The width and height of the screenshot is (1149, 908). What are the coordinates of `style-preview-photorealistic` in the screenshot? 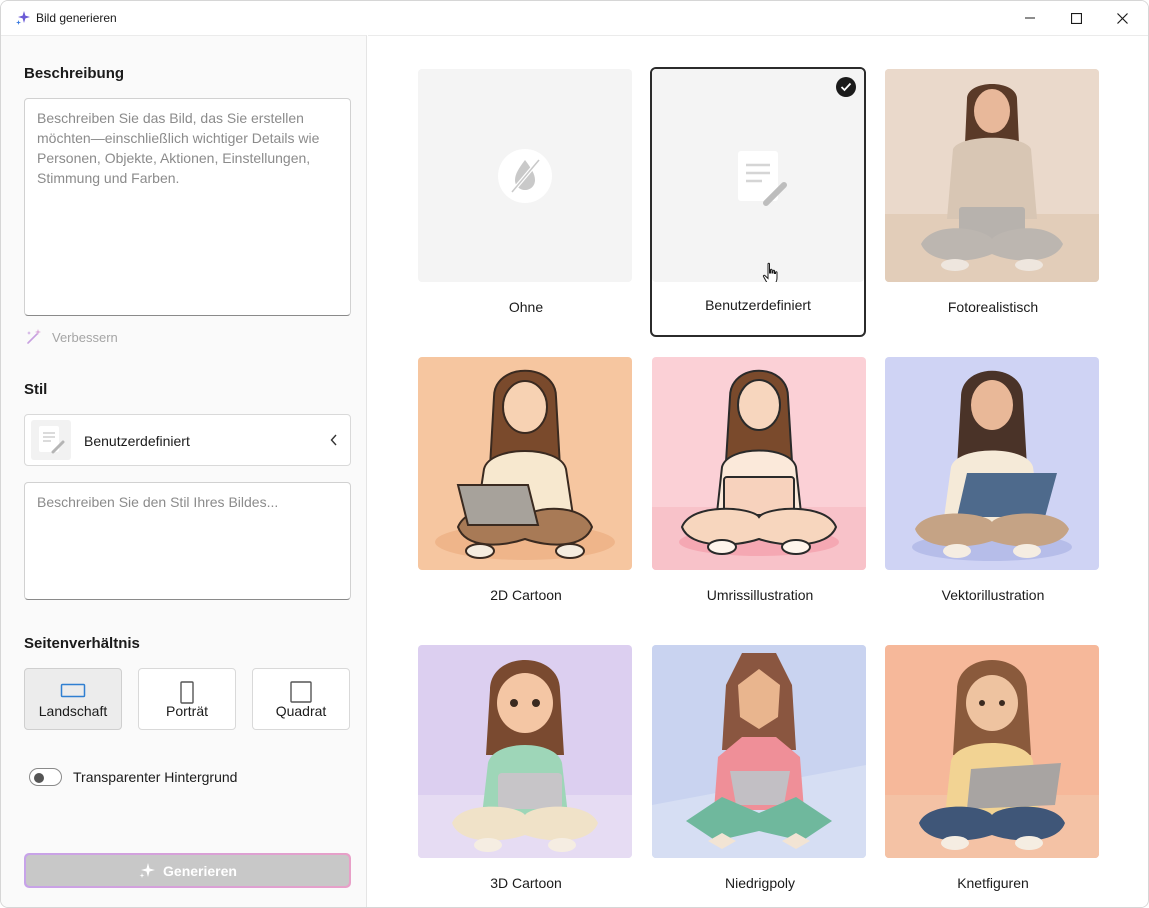 It's located at (992, 175).